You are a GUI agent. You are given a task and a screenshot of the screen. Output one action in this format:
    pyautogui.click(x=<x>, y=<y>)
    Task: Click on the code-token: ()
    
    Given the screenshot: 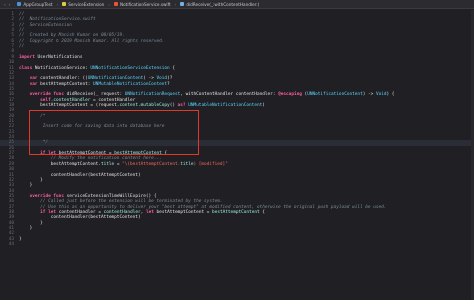 What is the action you would take?
    pyautogui.click(x=173, y=105)
    